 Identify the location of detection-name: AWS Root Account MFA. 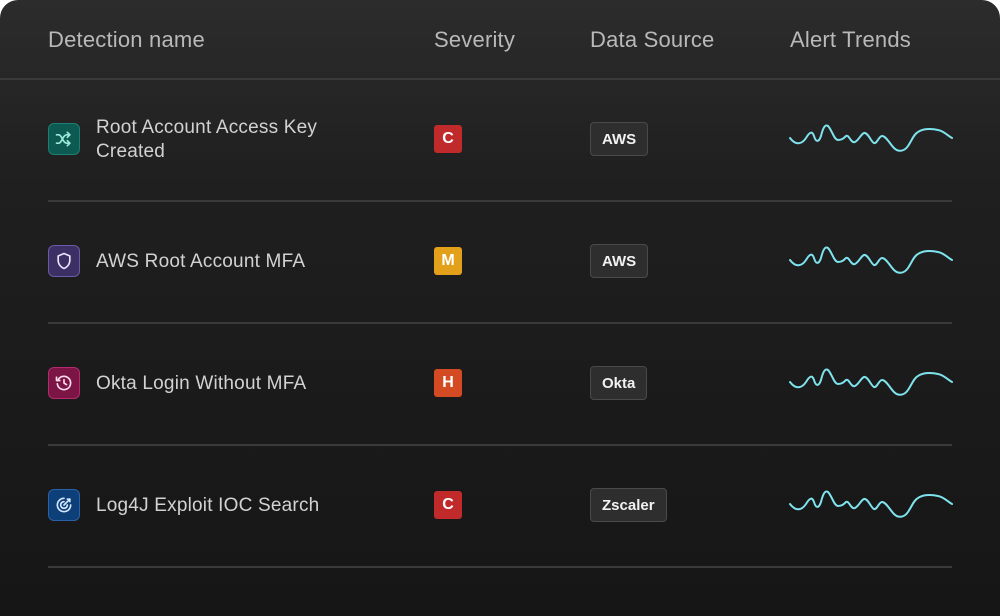
(241, 262).